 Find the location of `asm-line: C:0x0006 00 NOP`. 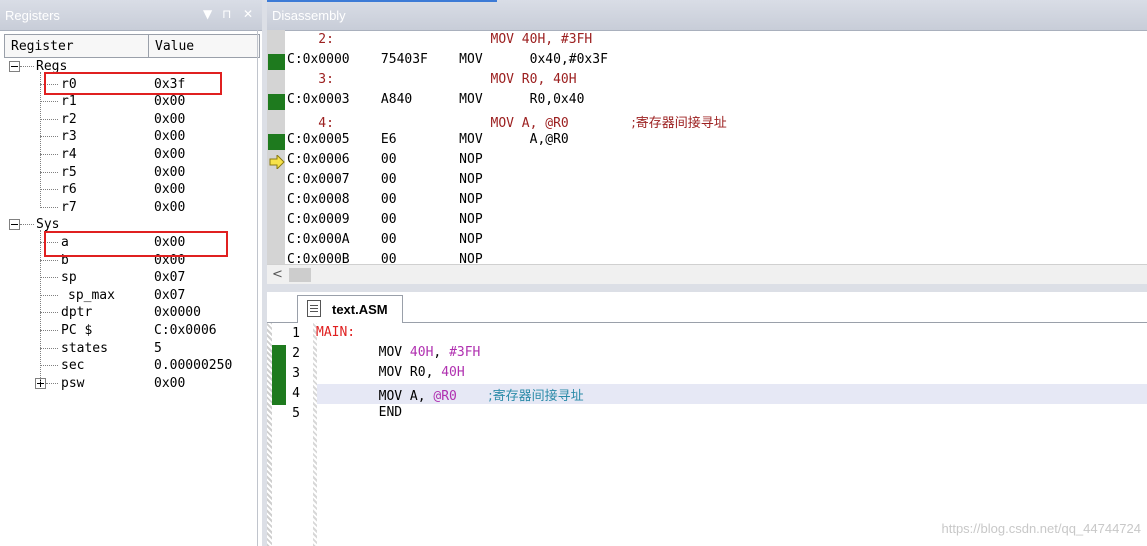

asm-line: C:0x0006 00 NOP is located at coordinates (385, 162).